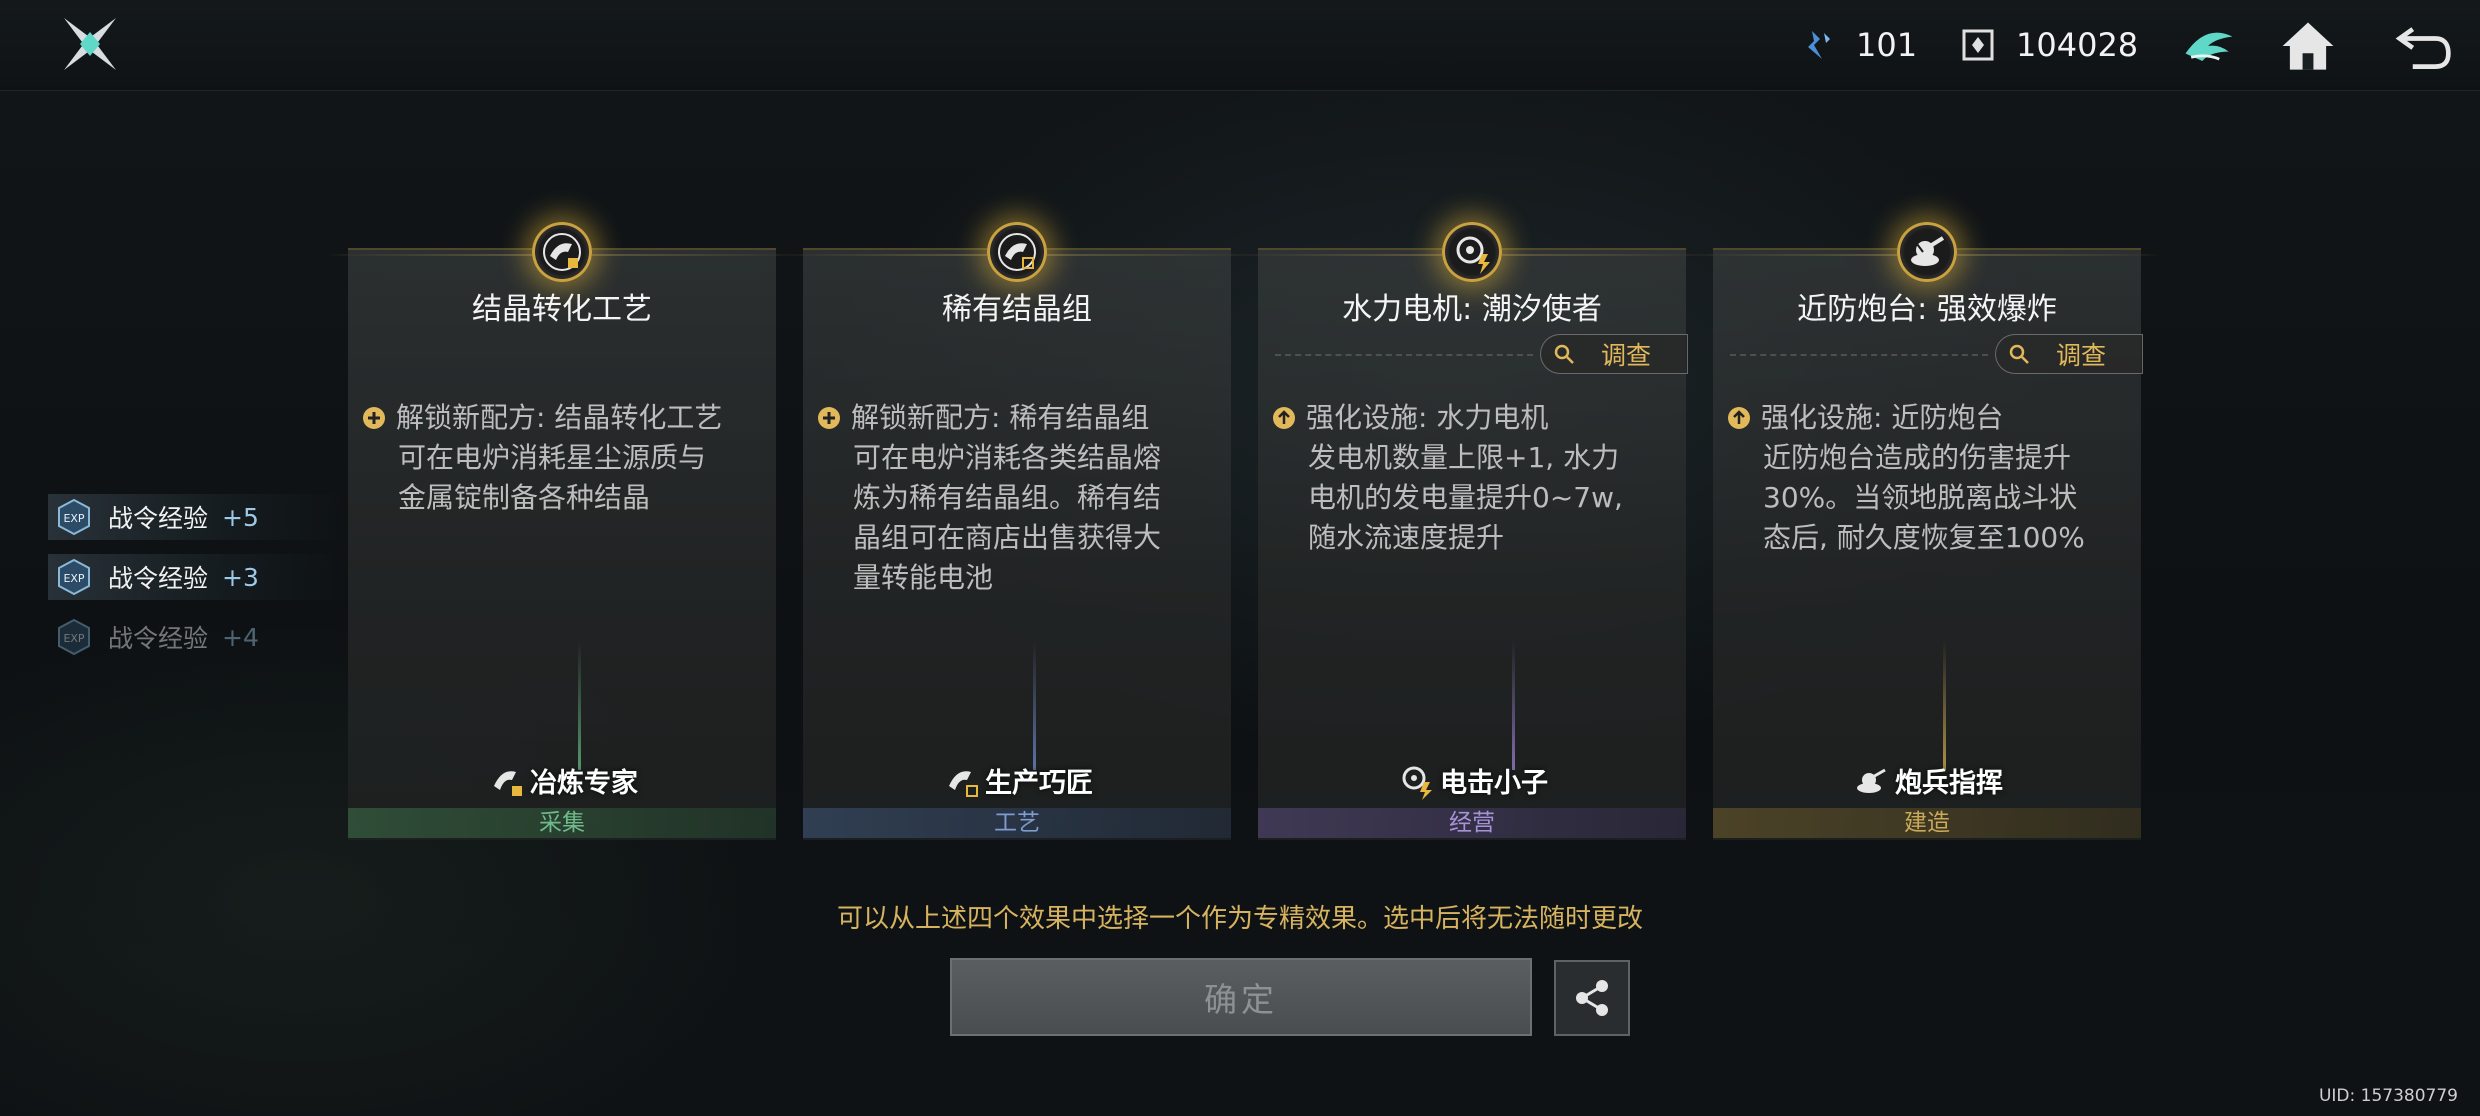  Describe the element at coordinates (1240, 45) in the screenshot. I see `top-bar: 101 104028` at that location.